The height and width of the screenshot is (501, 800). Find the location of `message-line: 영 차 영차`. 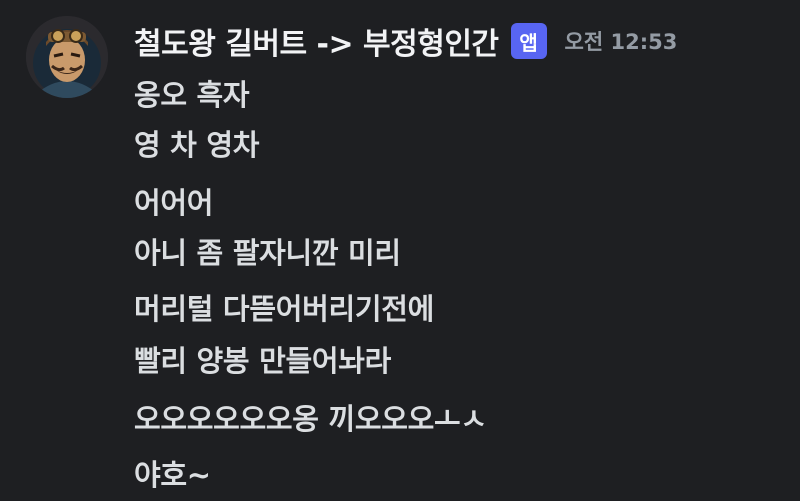

message-line: 영 차 영차 is located at coordinates (197, 145).